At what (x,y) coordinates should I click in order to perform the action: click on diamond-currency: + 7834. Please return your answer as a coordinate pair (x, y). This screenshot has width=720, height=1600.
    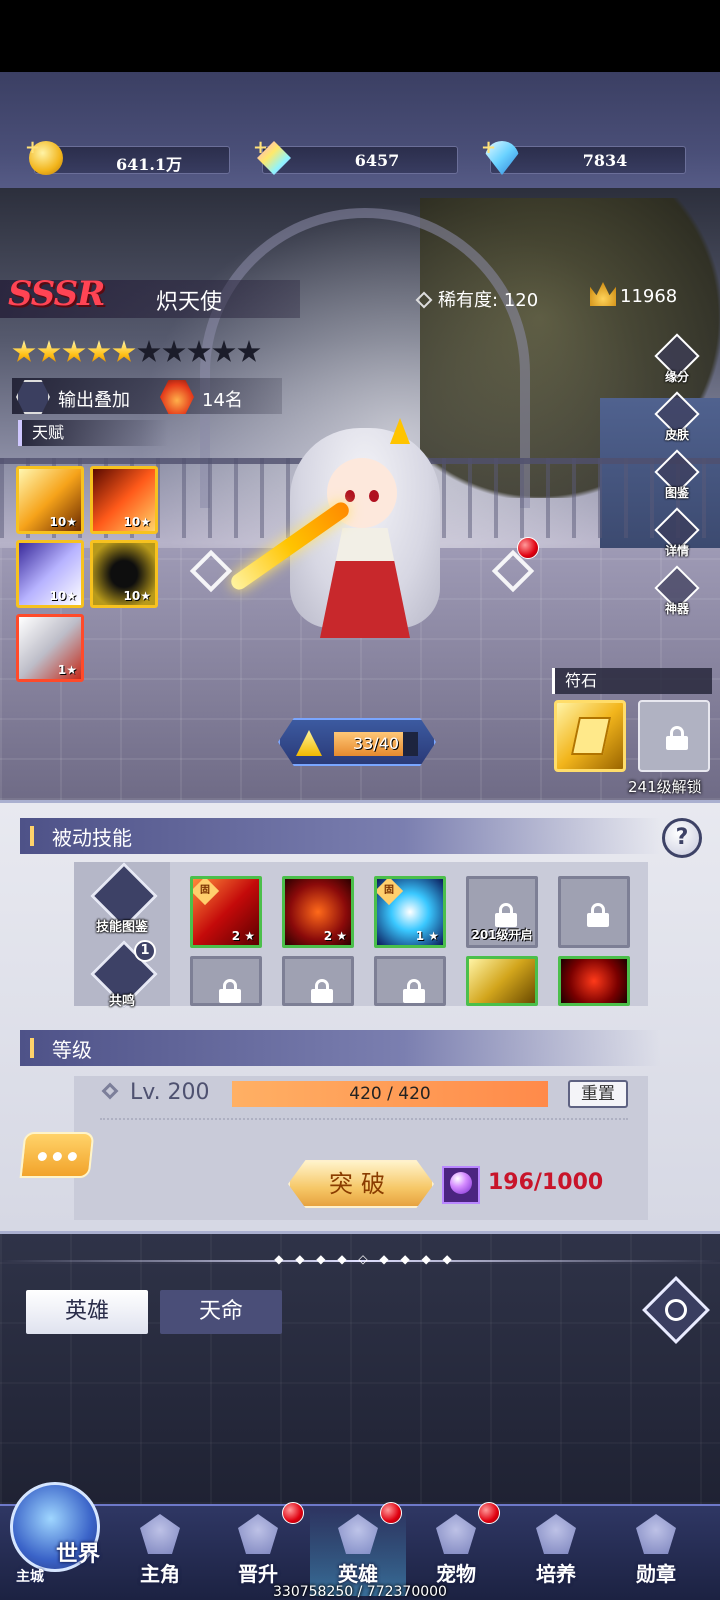
    Looking at the image, I should click on (583, 156).